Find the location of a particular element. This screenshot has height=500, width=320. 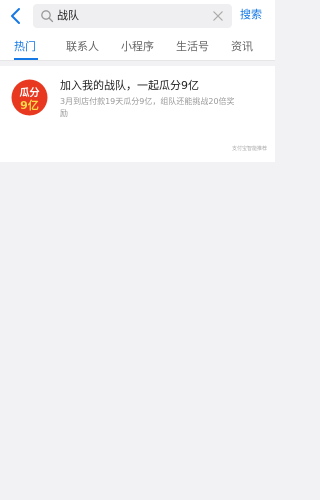

search-header: 战队 搜索 is located at coordinates (137, 17).